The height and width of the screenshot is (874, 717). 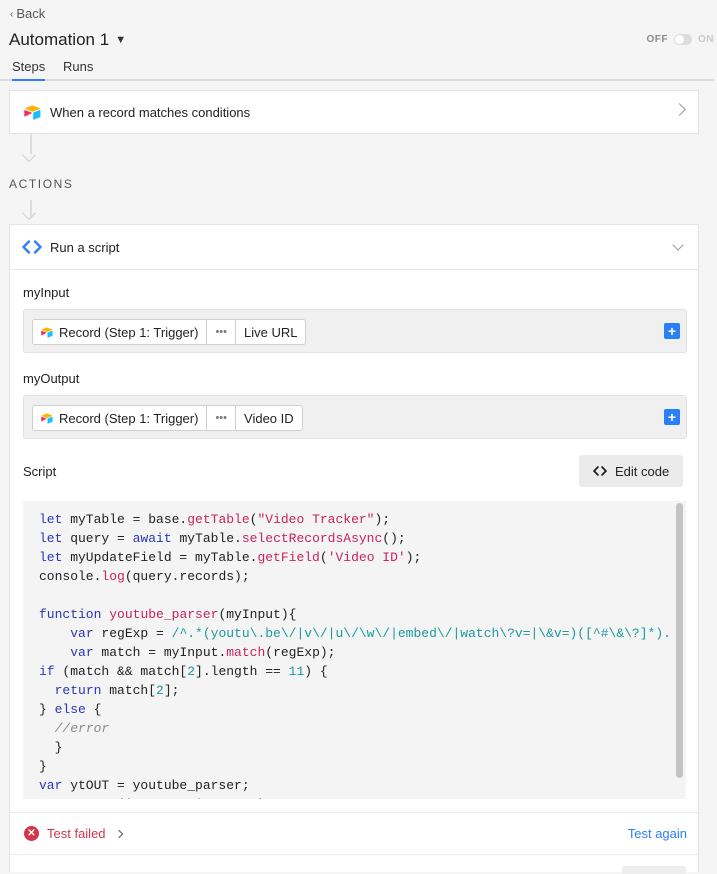 I want to click on input-token: Record (Step 1: Trigger) ••• Live URL, so click(x=169, y=332).